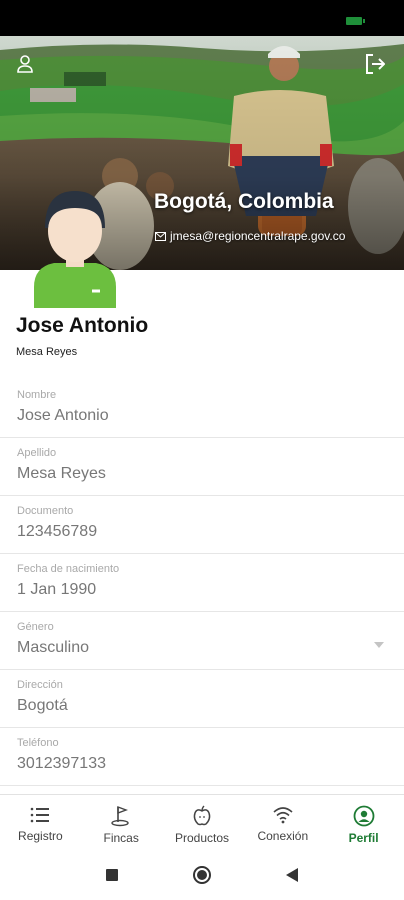  Describe the element at coordinates (202, 815) in the screenshot. I see `apple-icon` at that location.